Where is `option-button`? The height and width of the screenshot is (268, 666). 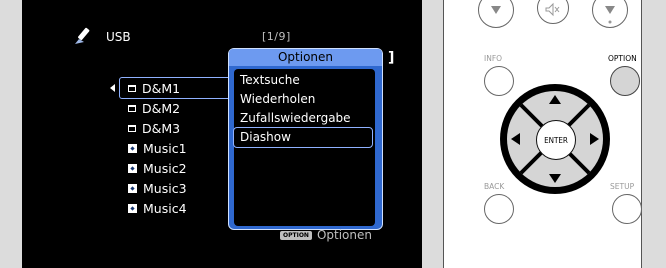 option-button is located at coordinates (625, 81).